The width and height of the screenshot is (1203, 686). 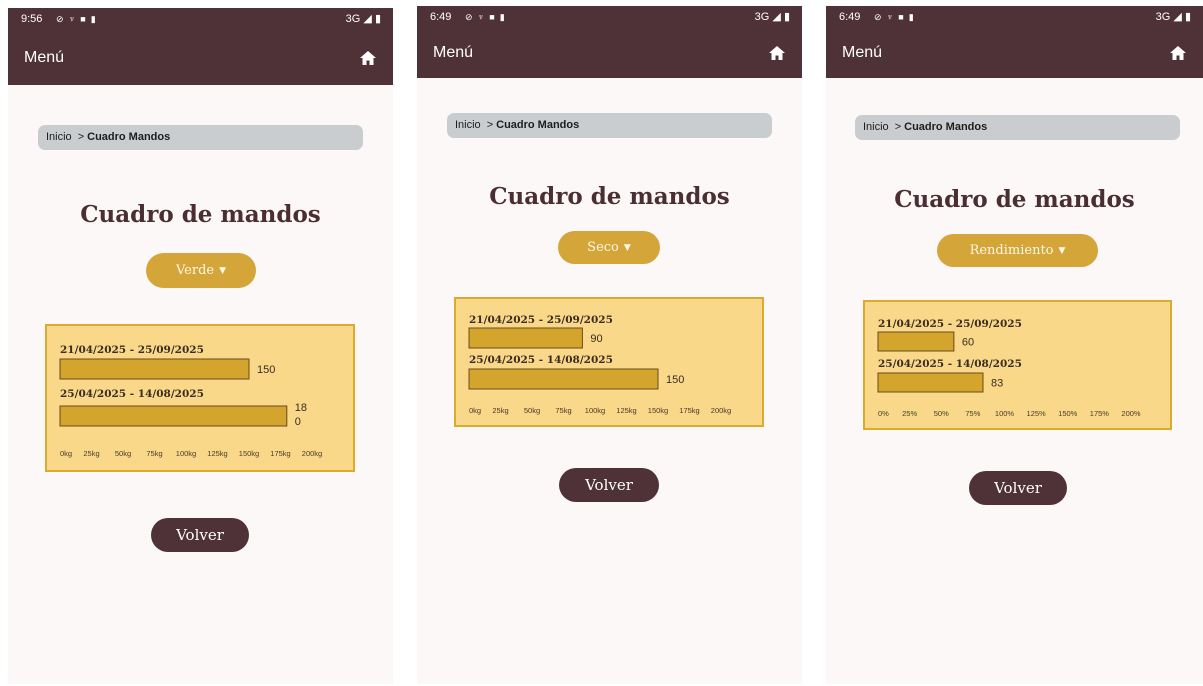 I want to click on value-label: 83, so click(x=997, y=384).